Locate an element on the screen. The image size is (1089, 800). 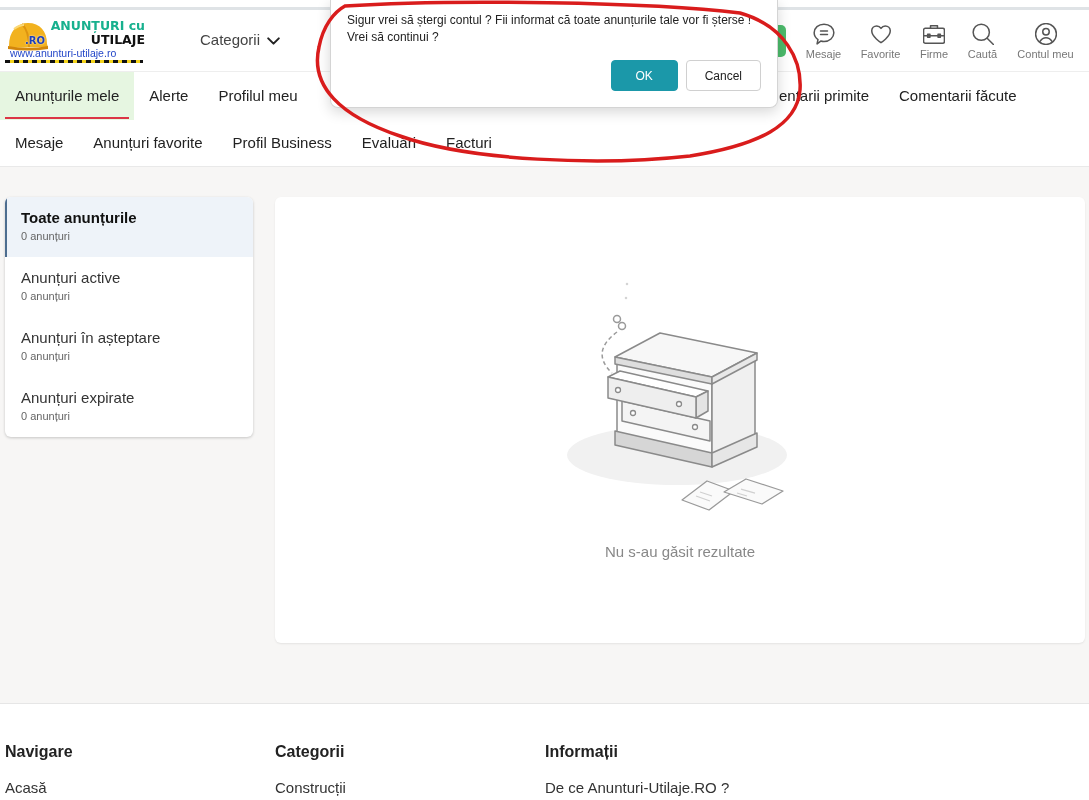
logo-title-text: ANUNȚURI cu is located at coordinates (97, 25).